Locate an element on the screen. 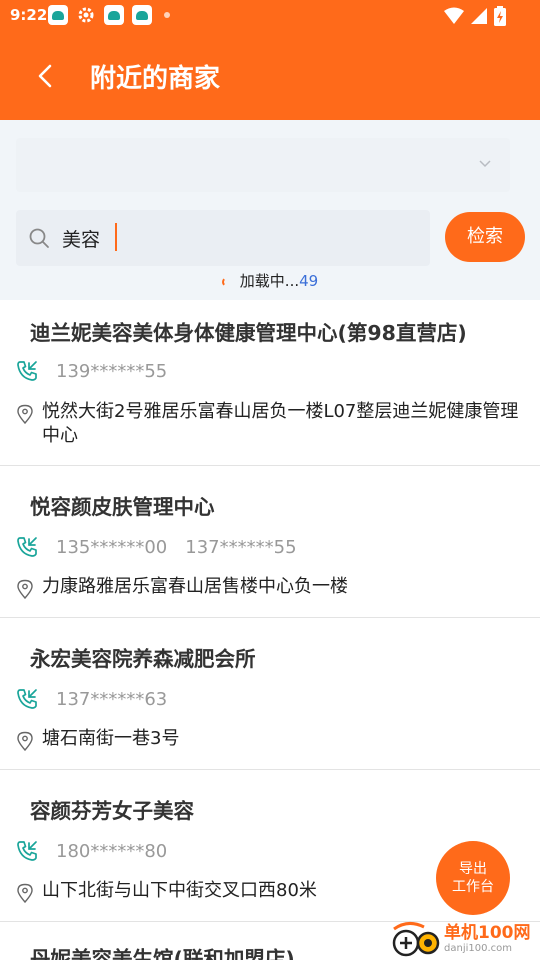  merchant-name: 永宏美容院养森减肥会所 is located at coordinates (143, 659).